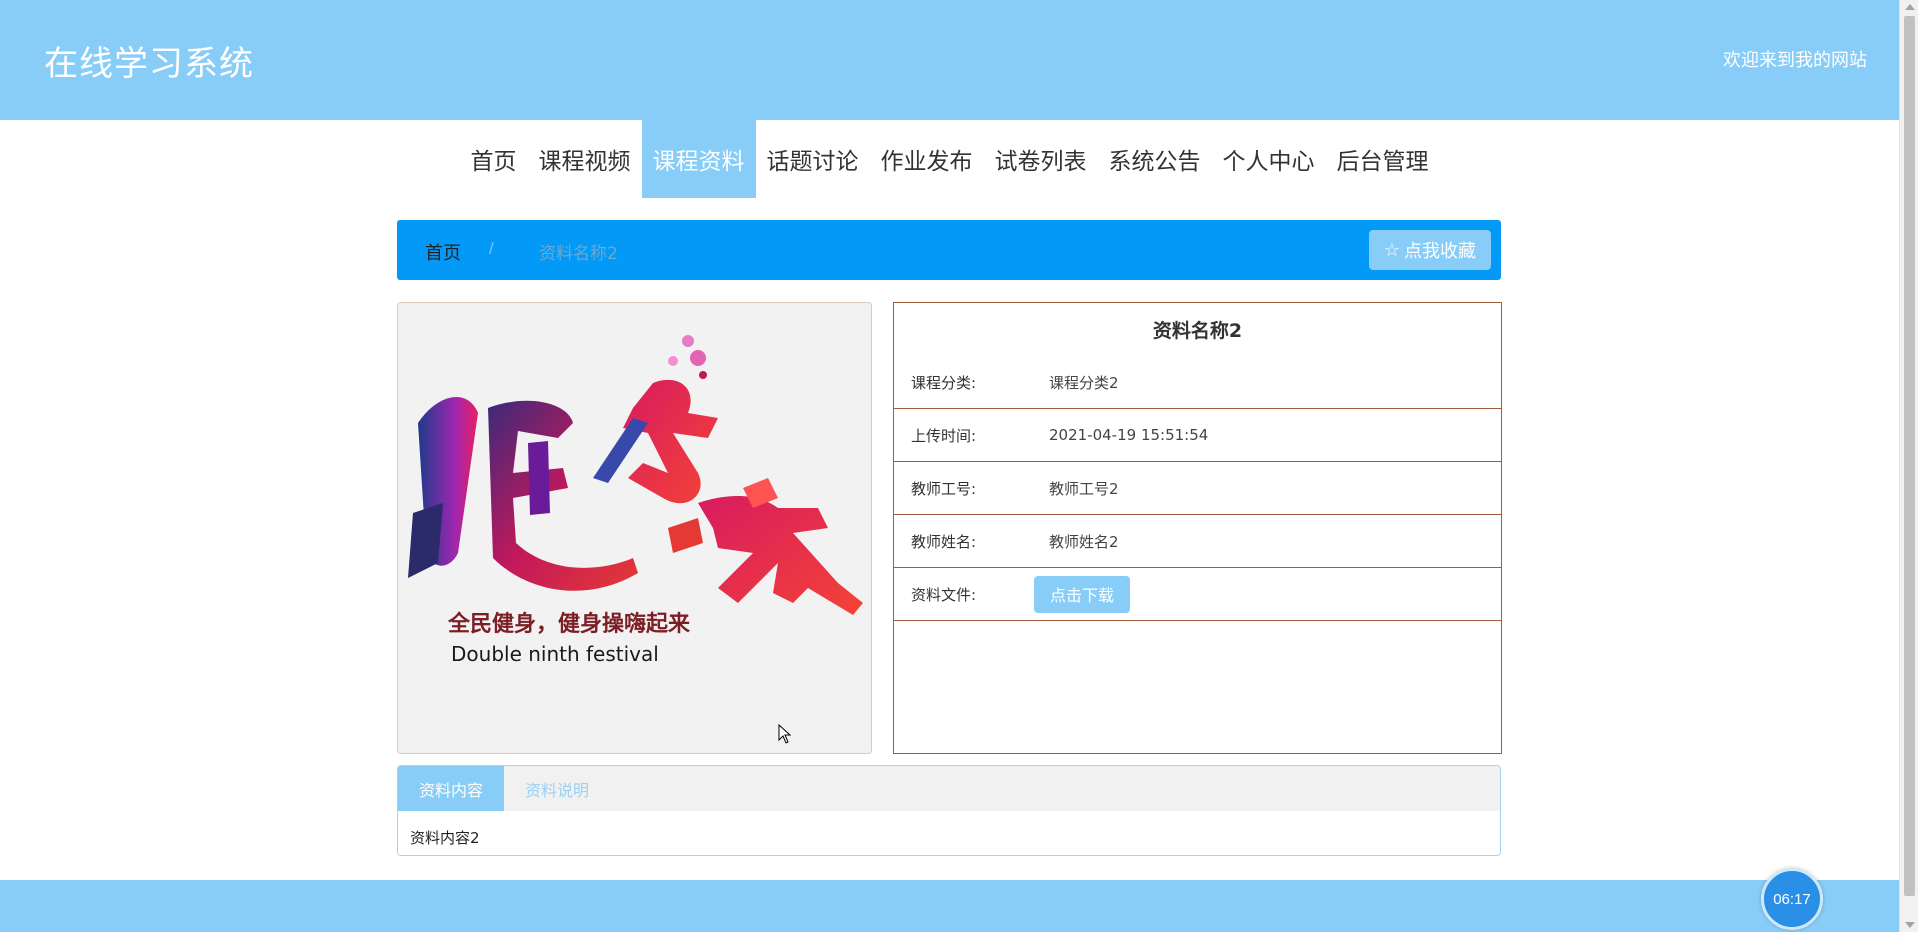 Image resolution: width=1918 pixels, height=932 pixels. I want to click on breadcrumb: 首页 / 资料名称2 ☆ 点我收藏, so click(949, 250).